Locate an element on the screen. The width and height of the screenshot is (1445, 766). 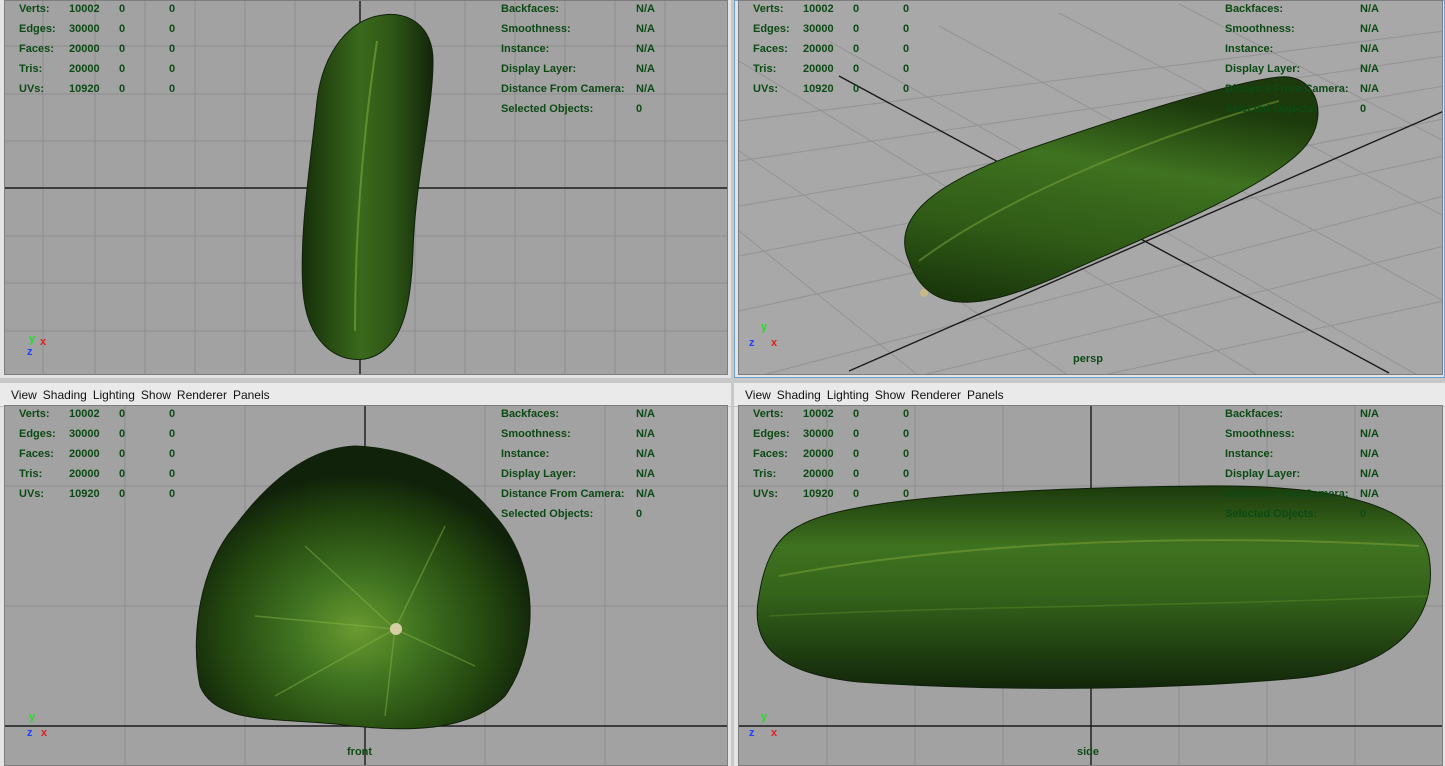
camera-label-side: side is located at coordinates (1088, 752).